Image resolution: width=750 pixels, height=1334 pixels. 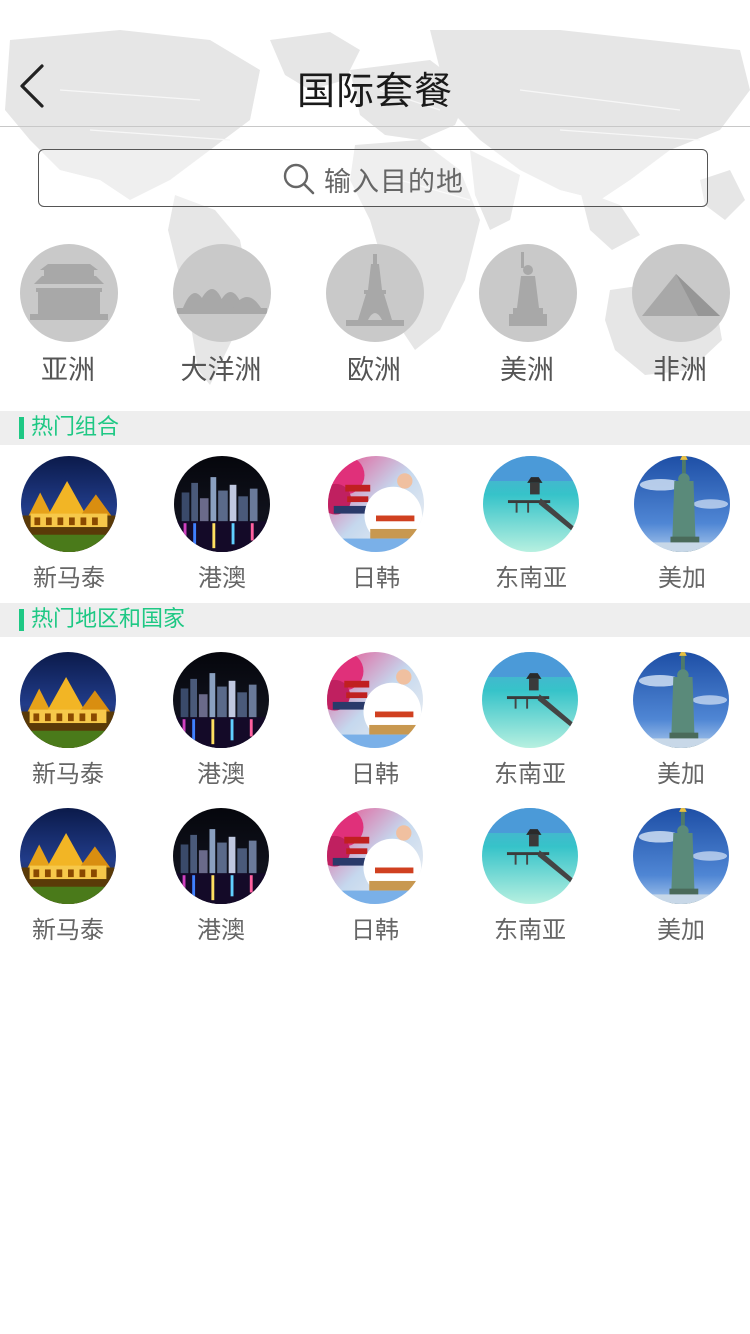 What do you see at coordinates (528, 289) in the screenshot?
I see `statue-of-liberty-icon` at bounding box center [528, 289].